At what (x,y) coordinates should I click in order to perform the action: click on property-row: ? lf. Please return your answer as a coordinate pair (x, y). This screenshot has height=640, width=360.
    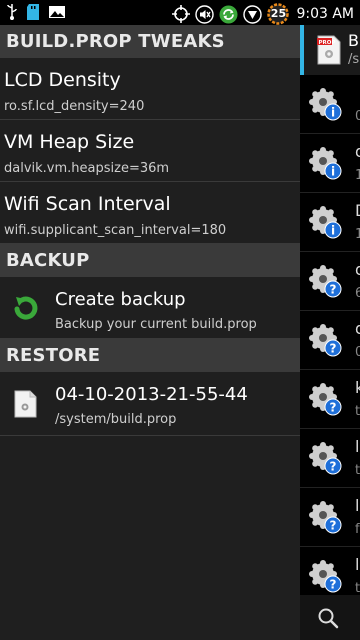
    Looking at the image, I should click on (330, 517).